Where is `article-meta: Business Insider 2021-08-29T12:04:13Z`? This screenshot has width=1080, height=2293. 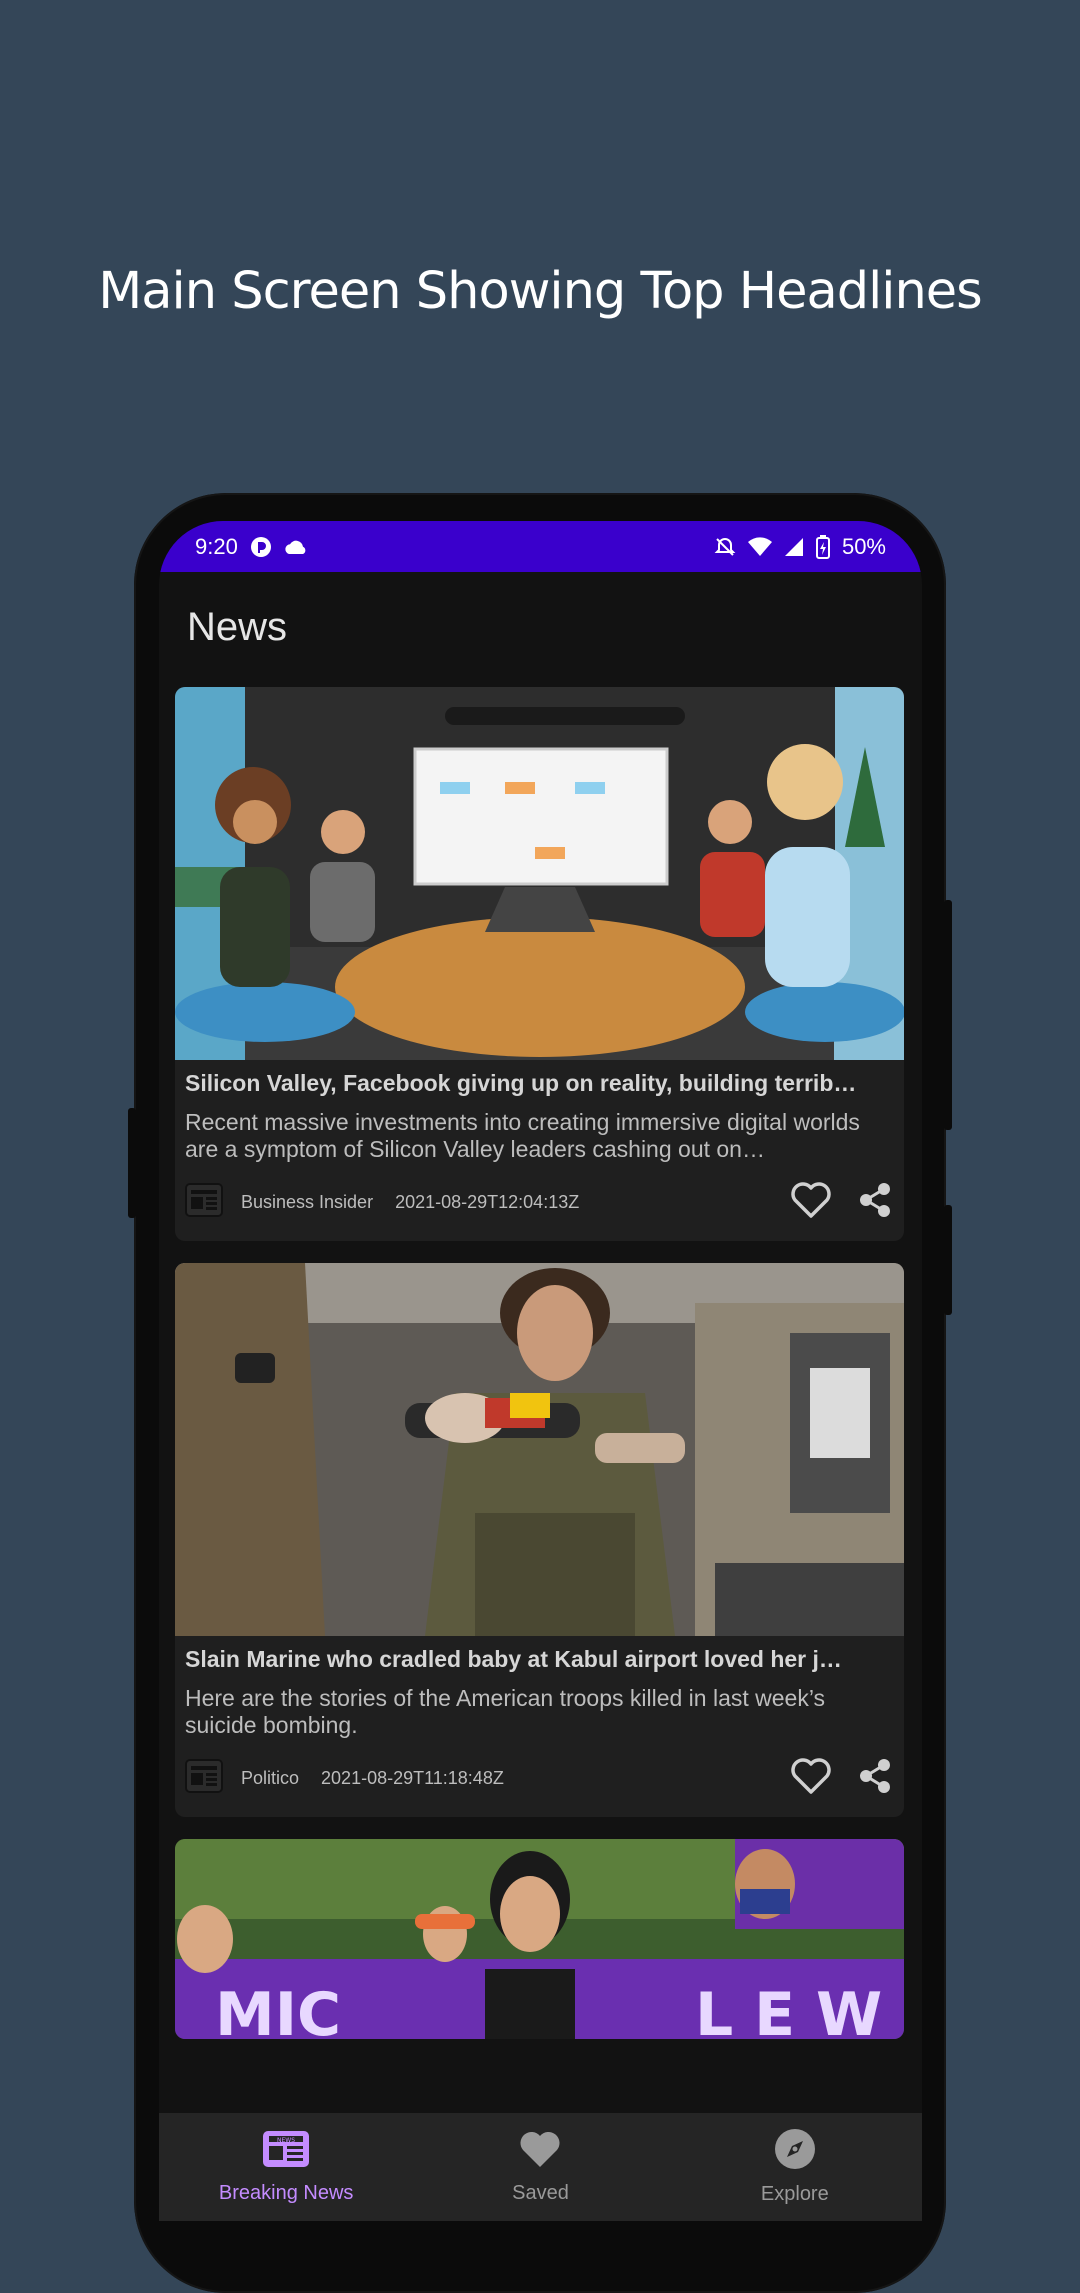
article-meta: Business Insider 2021-08-29T12:04:13Z is located at coordinates (539, 1202).